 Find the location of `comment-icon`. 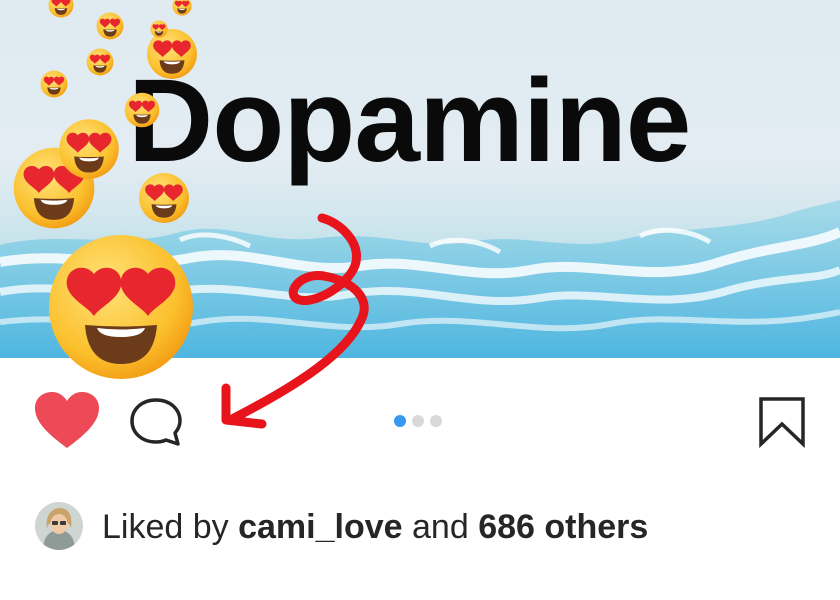

comment-icon is located at coordinates (156, 422).